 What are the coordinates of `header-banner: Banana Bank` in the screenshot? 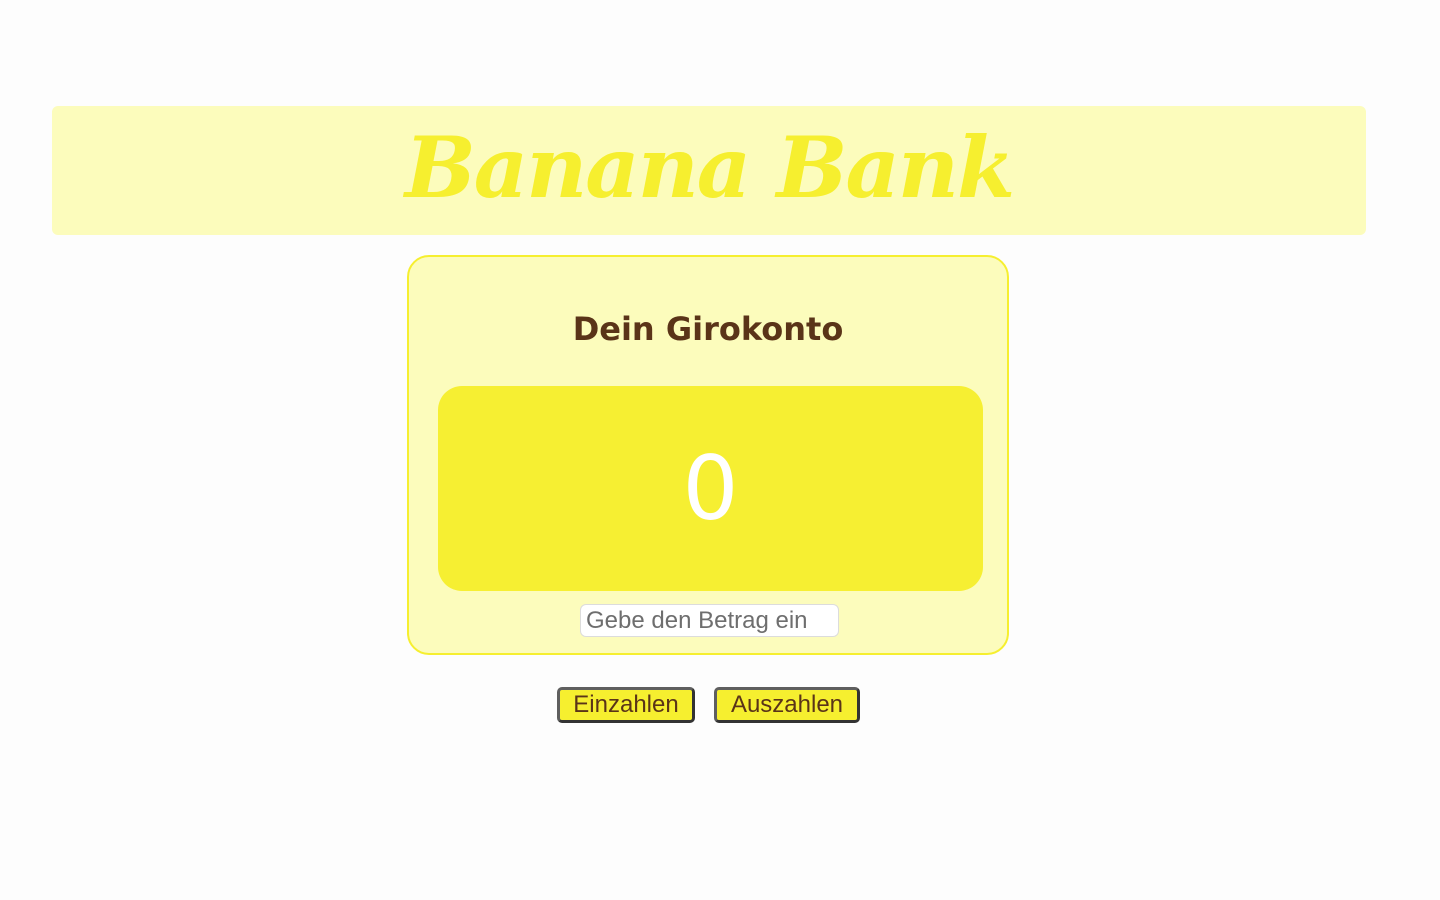 It's located at (709, 170).